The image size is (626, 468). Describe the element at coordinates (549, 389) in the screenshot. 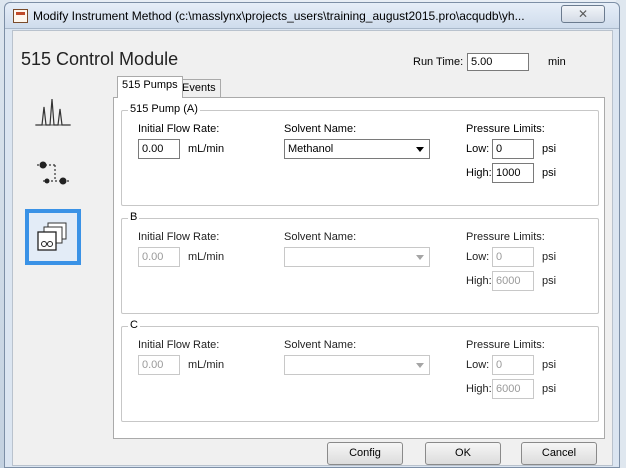

I see `pump-c-high-unit: psi` at that location.